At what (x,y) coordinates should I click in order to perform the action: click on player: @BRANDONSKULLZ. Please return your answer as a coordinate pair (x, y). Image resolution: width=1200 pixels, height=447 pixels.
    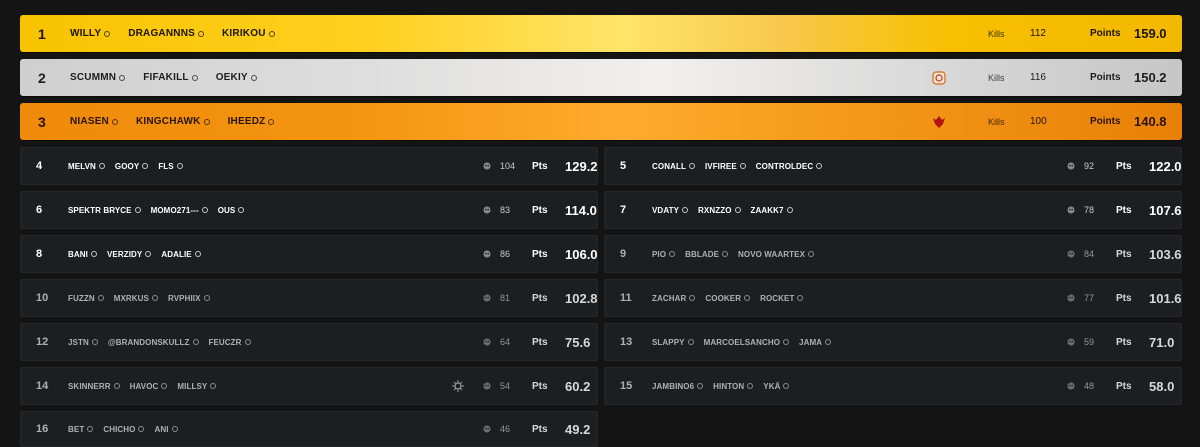
    Looking at the image, I should click on (153, 342).